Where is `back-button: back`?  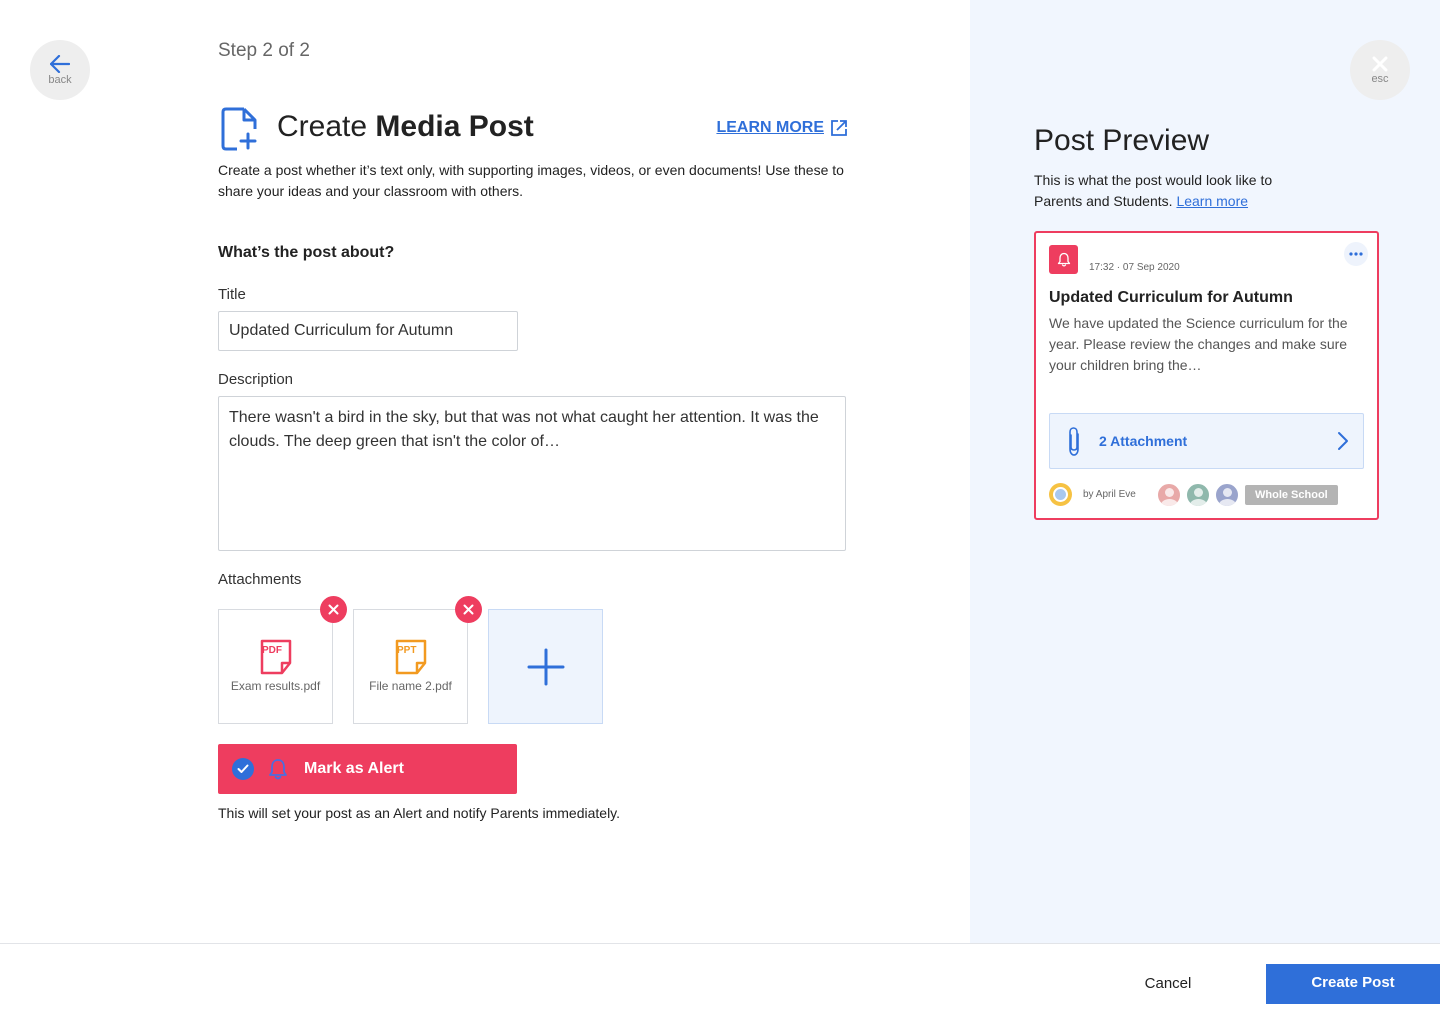
back-button: back is located at coordinates (60, 70).